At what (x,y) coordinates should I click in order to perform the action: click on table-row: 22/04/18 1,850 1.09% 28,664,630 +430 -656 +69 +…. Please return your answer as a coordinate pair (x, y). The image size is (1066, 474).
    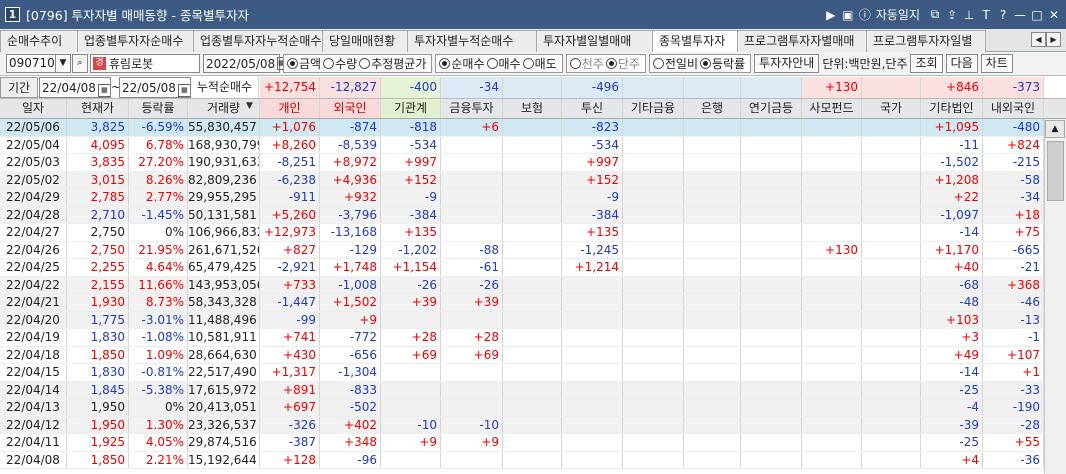
    Looking at the image, I should click on (522, 355).